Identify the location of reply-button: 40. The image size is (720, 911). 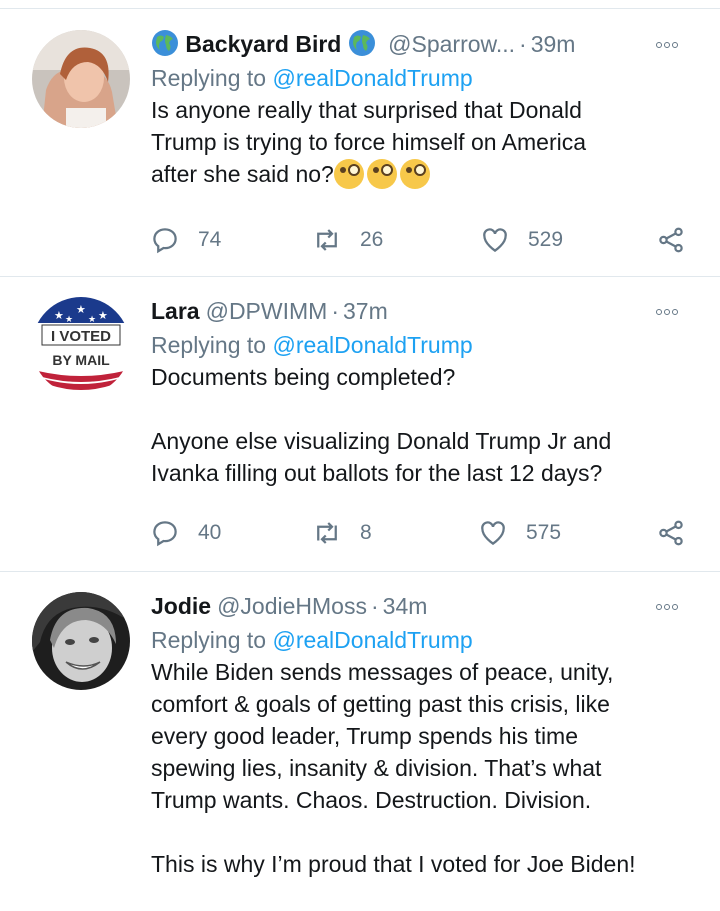
(185, 533).